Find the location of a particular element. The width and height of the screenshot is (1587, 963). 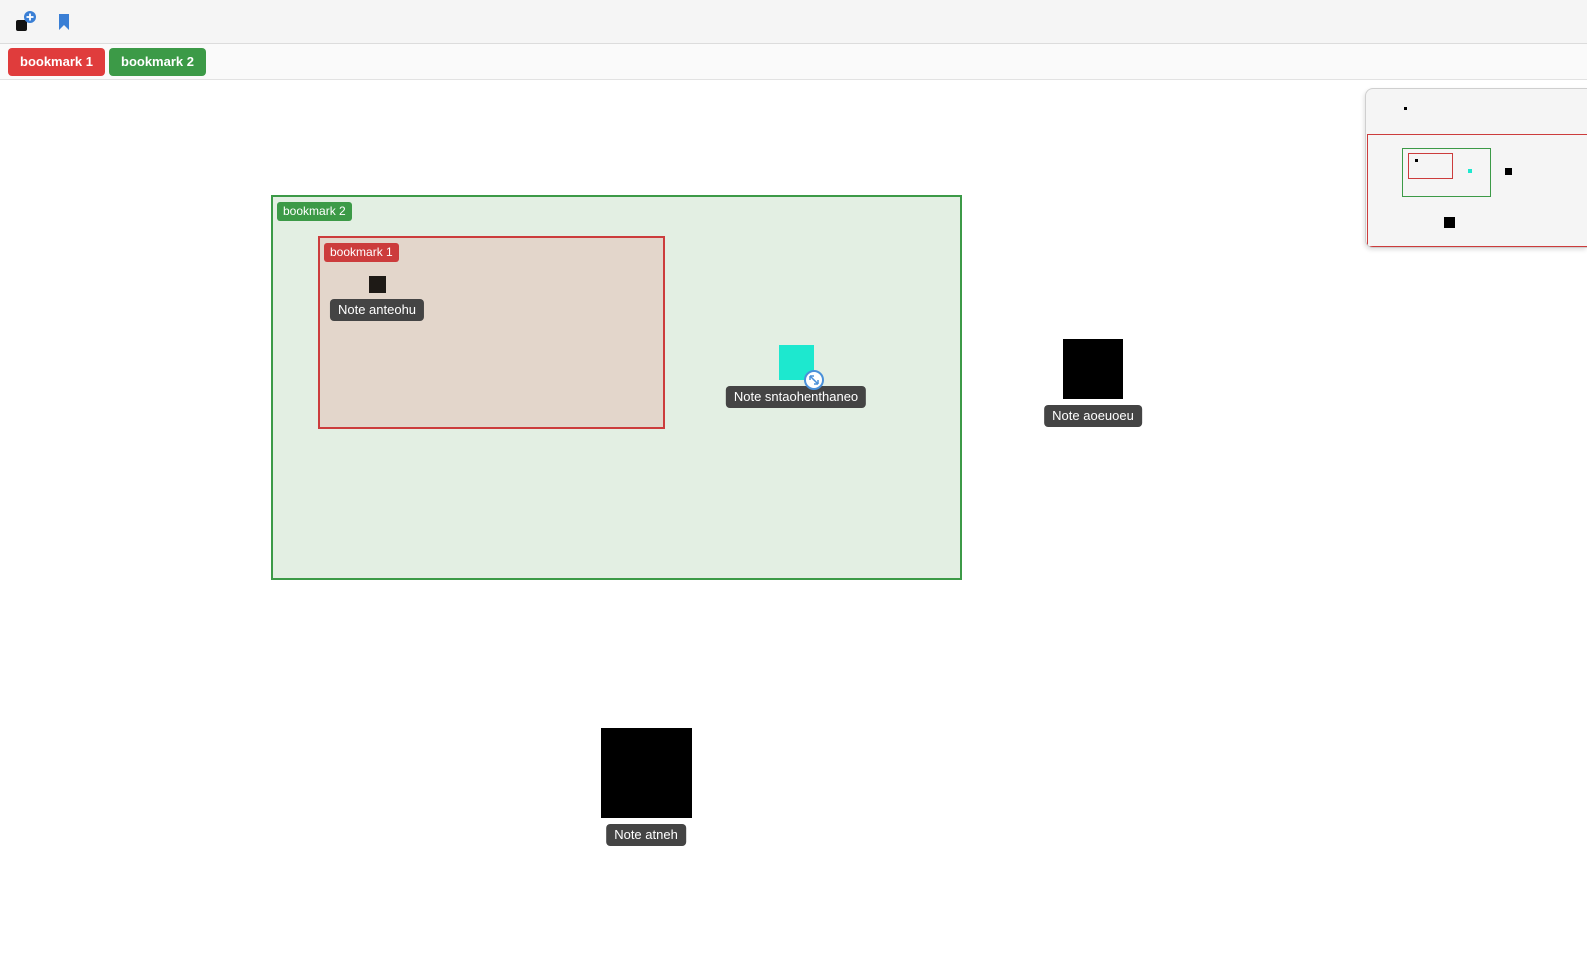

resize-handle is located at coordinates (814, 380).